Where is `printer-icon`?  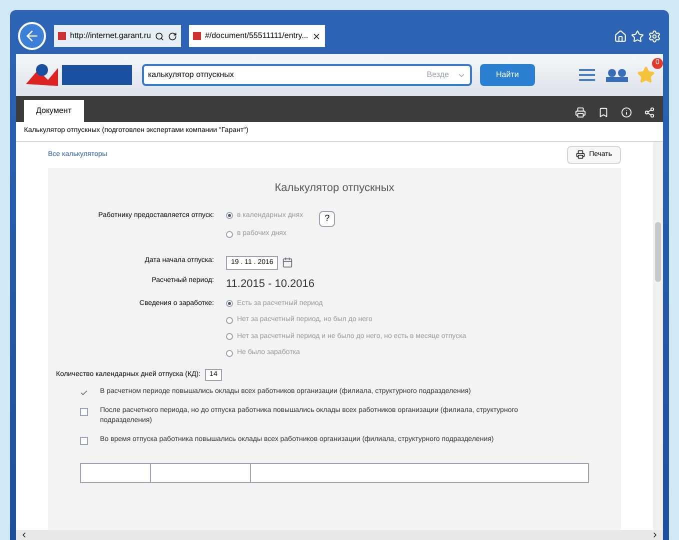 printer-icon is located at coordinates (581, 155).